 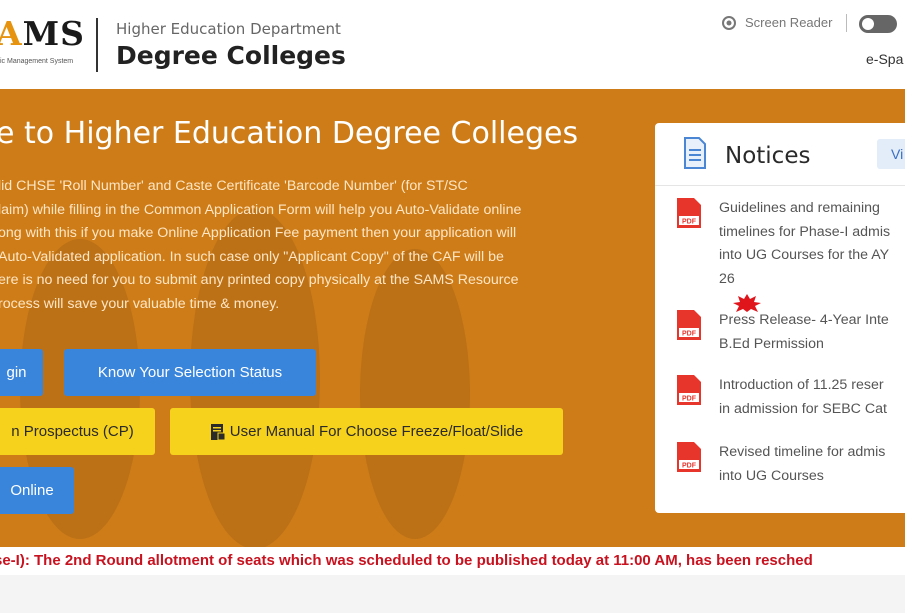 I want to click on welcome-heading: e to Higher Education Degree Colleges, so click(x=289, y=133).